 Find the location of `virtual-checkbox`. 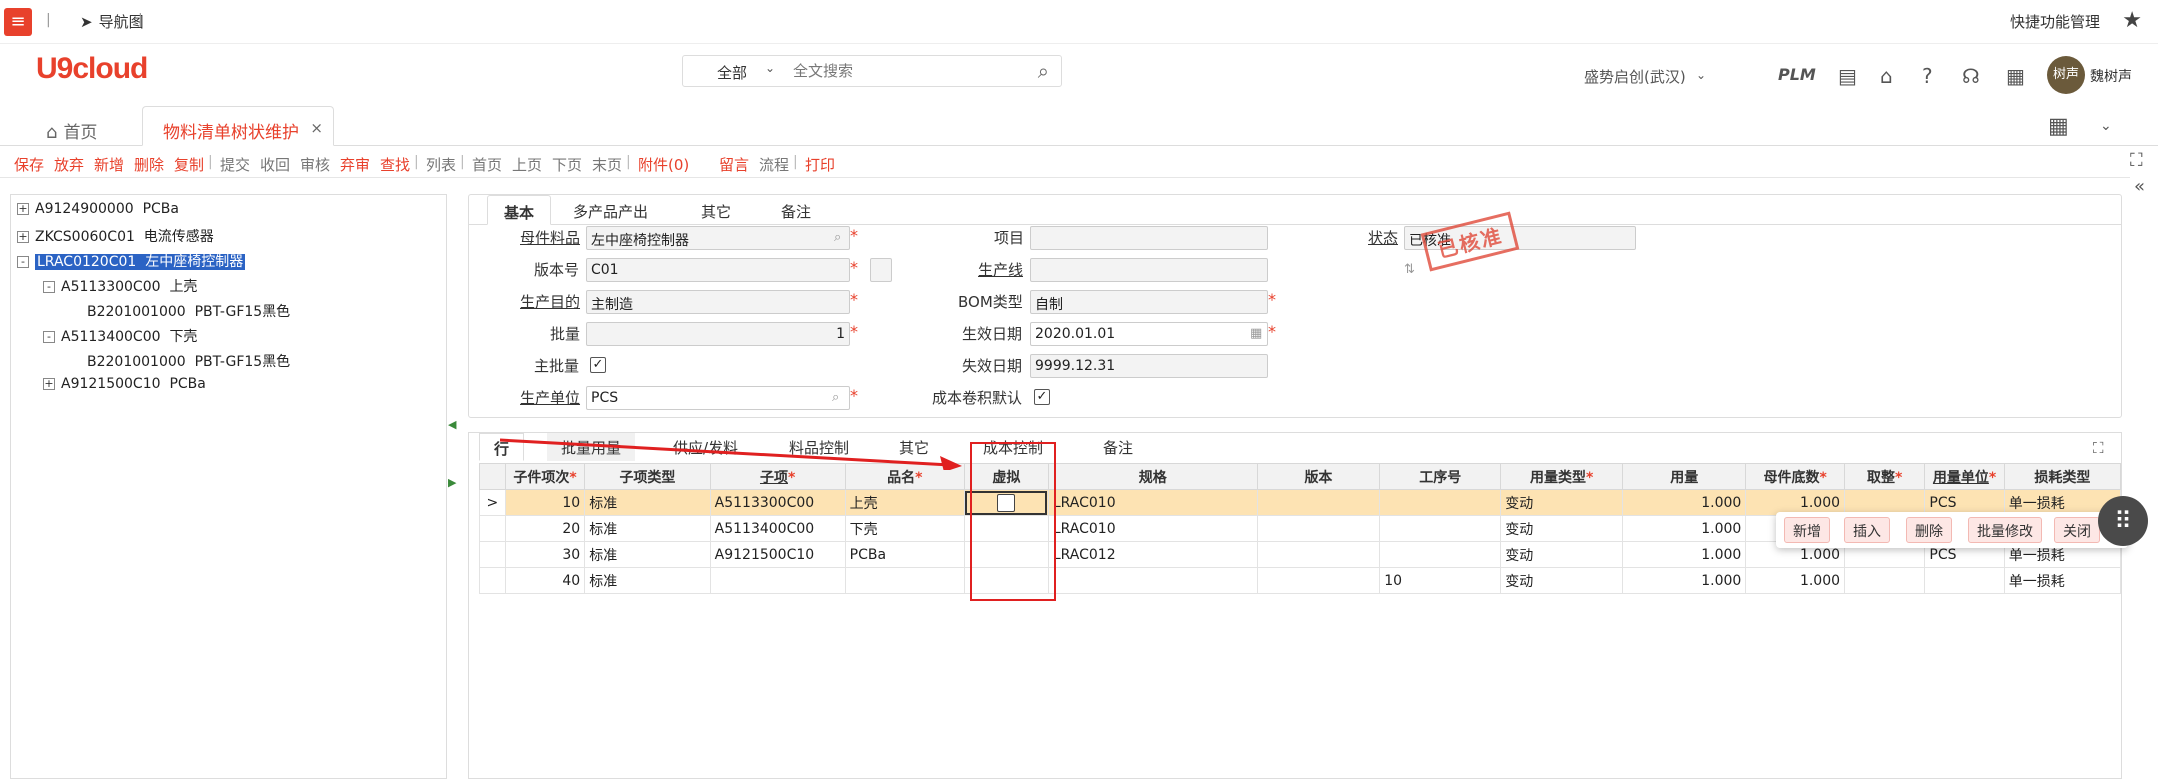

virtual-checkbox is located at coordinates (1006, 502).